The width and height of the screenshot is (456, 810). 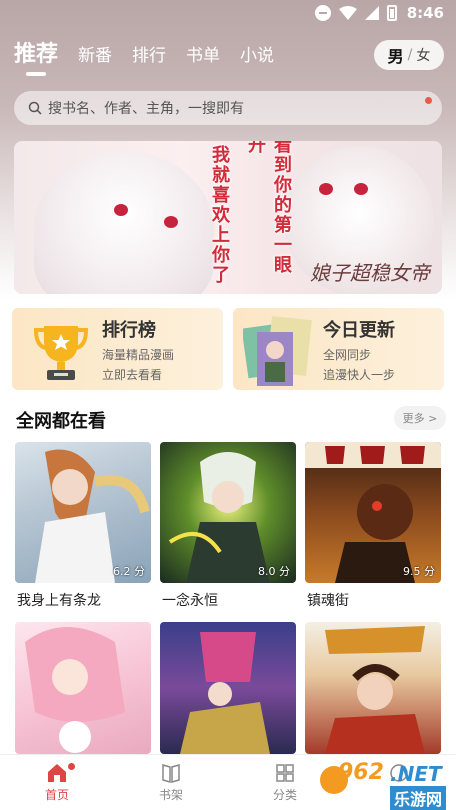 What do you see at coordinates (219, 215) in the screenshot?
I see `banner-text-1: 我就喜欢上你了` at bounding box center [219, 215].